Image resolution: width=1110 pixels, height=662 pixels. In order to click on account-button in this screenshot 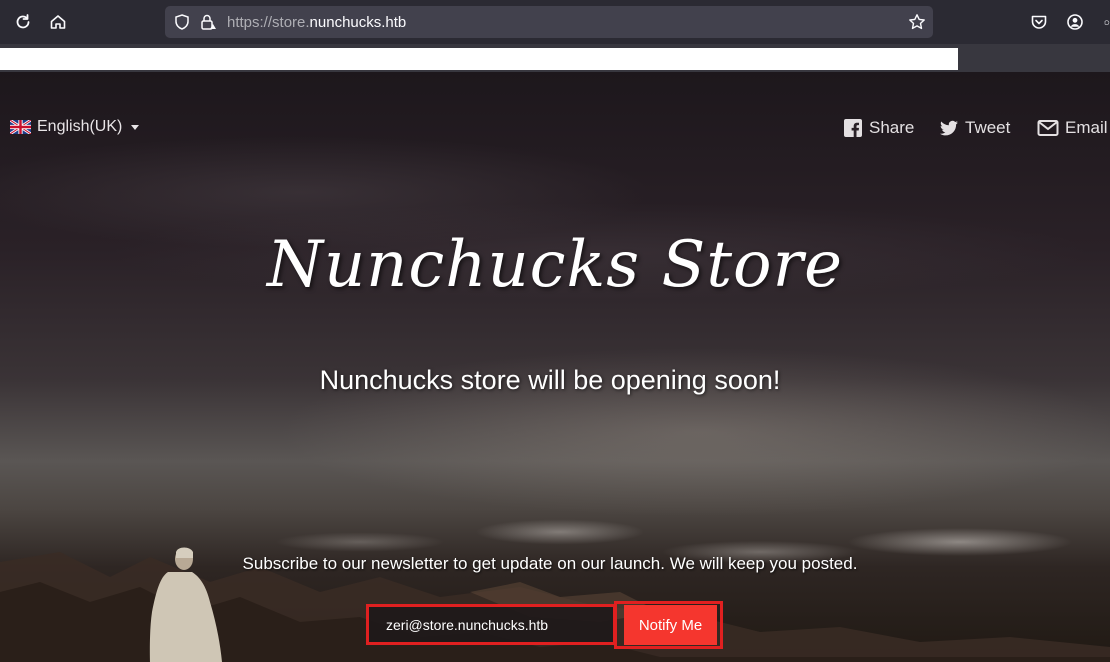, I will do `click(1075, 22)`.